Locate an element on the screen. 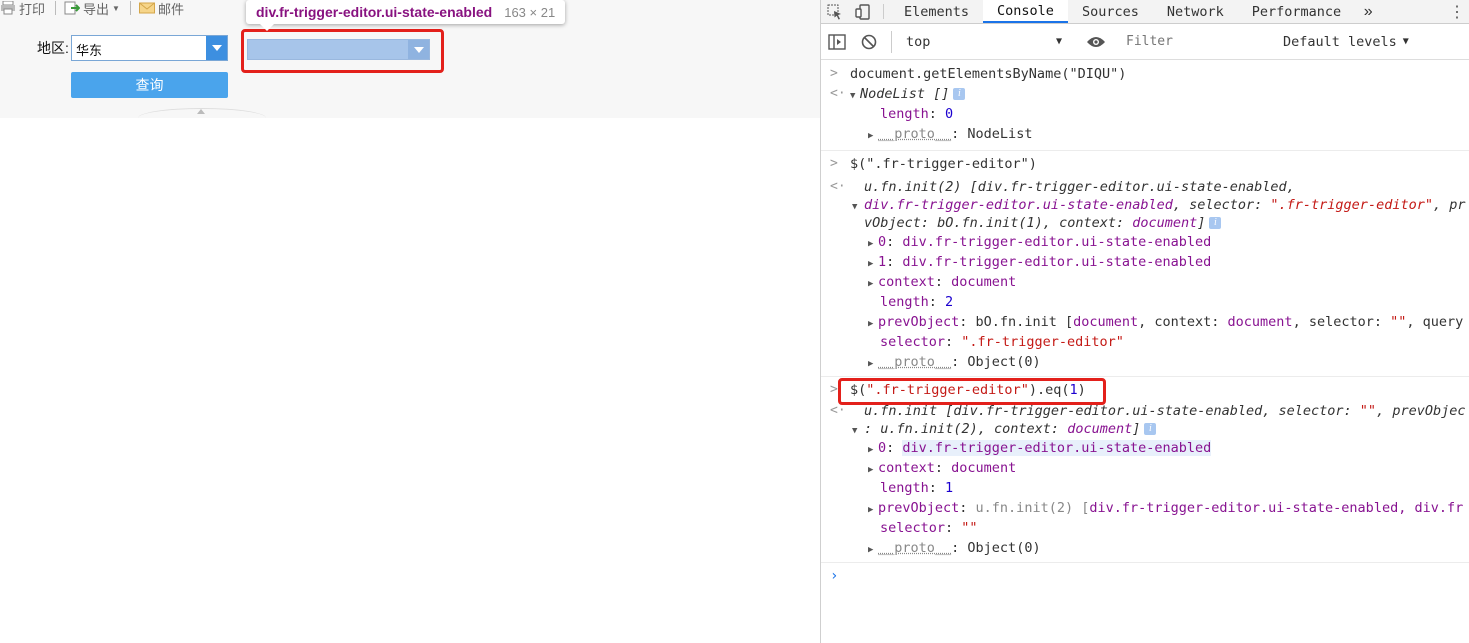 This screenshot has width=1469, height=643. area-value: 华东 is located at coordinates (89, 50).